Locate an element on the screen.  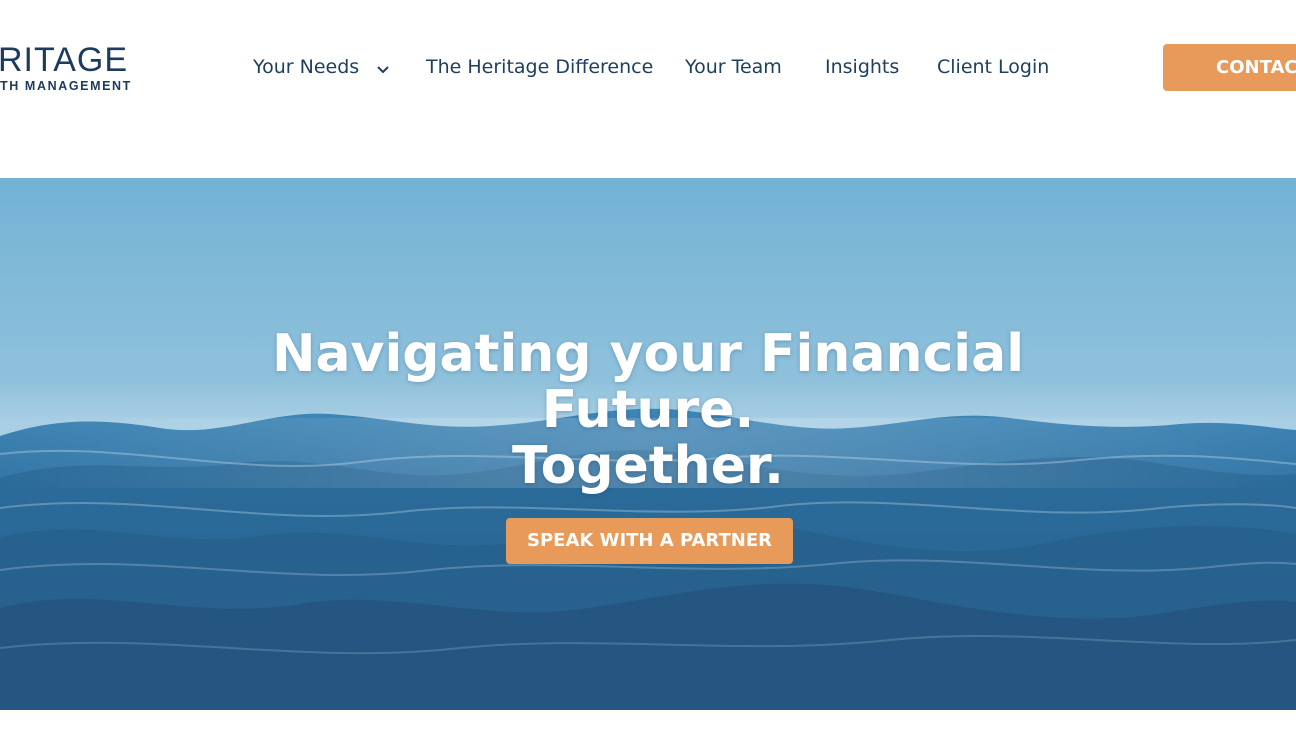
contact-button: CONTAC is located at coordinates (1229, 67).